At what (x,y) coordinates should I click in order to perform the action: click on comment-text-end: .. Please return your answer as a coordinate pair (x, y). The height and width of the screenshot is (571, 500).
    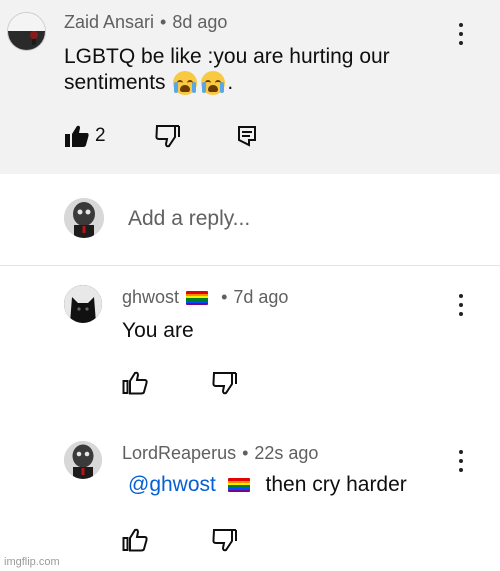
    Looking at the image, I should click on (230, 82).